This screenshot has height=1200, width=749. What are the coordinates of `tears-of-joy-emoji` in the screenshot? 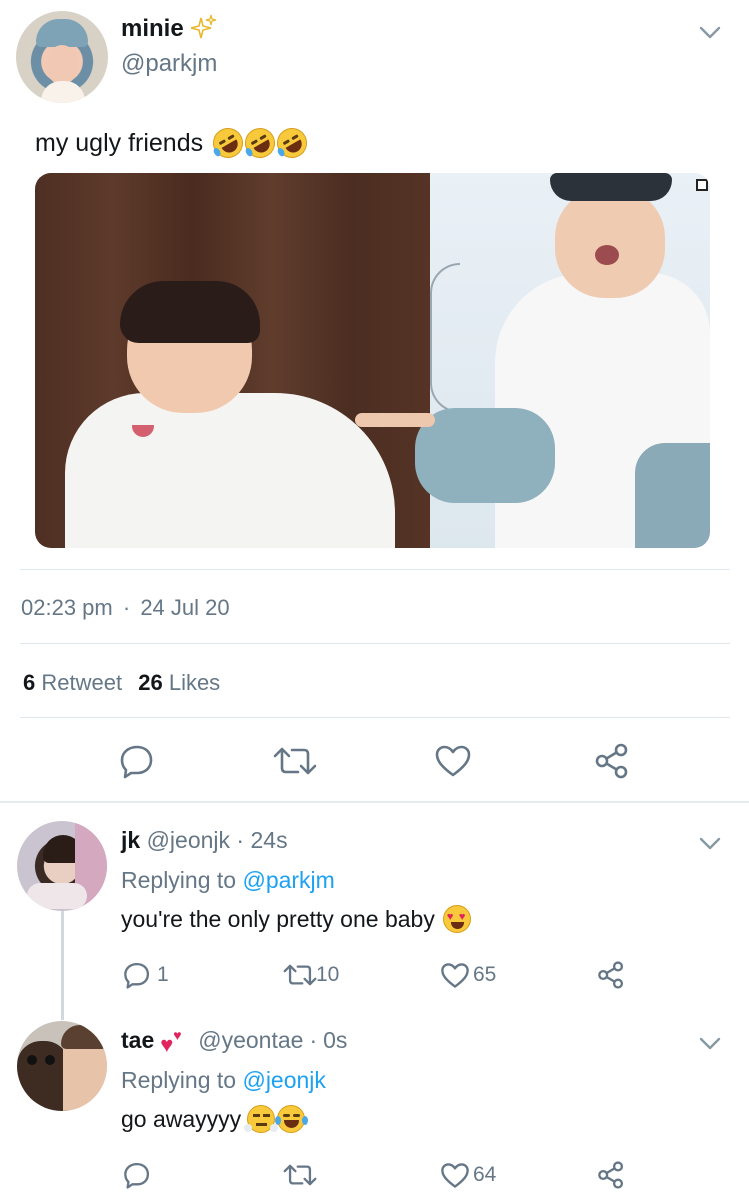 It's located at (292, 1119).